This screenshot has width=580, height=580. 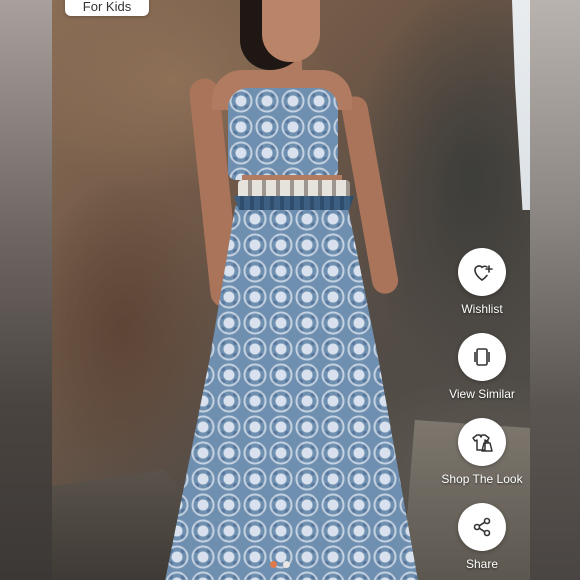 I want to click on shop-the-look-button, so click(x=482, y=442).